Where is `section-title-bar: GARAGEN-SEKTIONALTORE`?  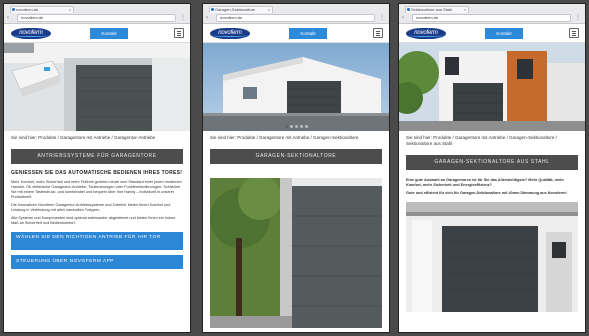
section-title-bar: GARAGEN-SEKTIONALTORE is located at coordinates (296, 156).